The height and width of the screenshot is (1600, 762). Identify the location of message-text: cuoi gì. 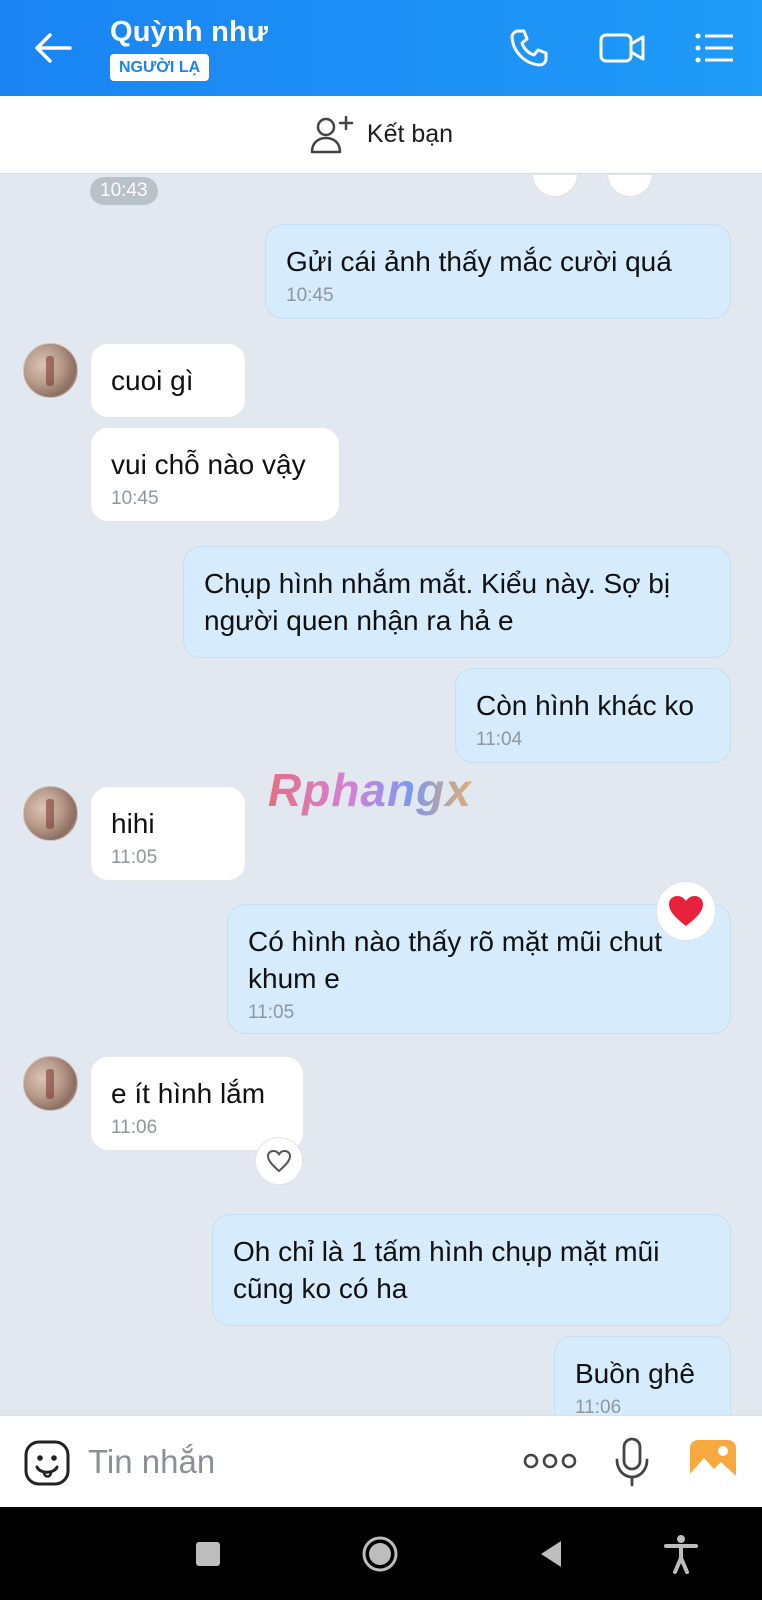
(152, 380).